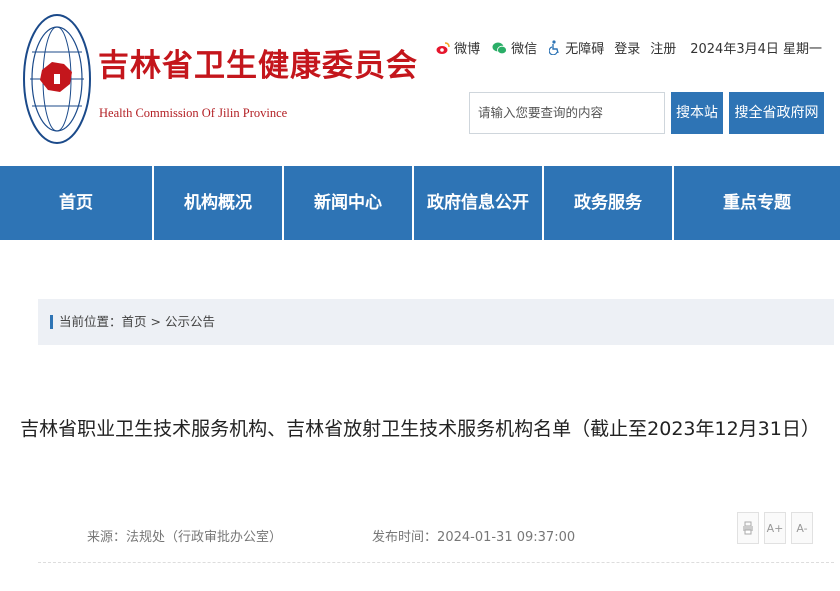 The image size is (840, 591). Describe the element at coordinates (467, 49) in the screenshot. I see `weibo-label: 微博` at that location.